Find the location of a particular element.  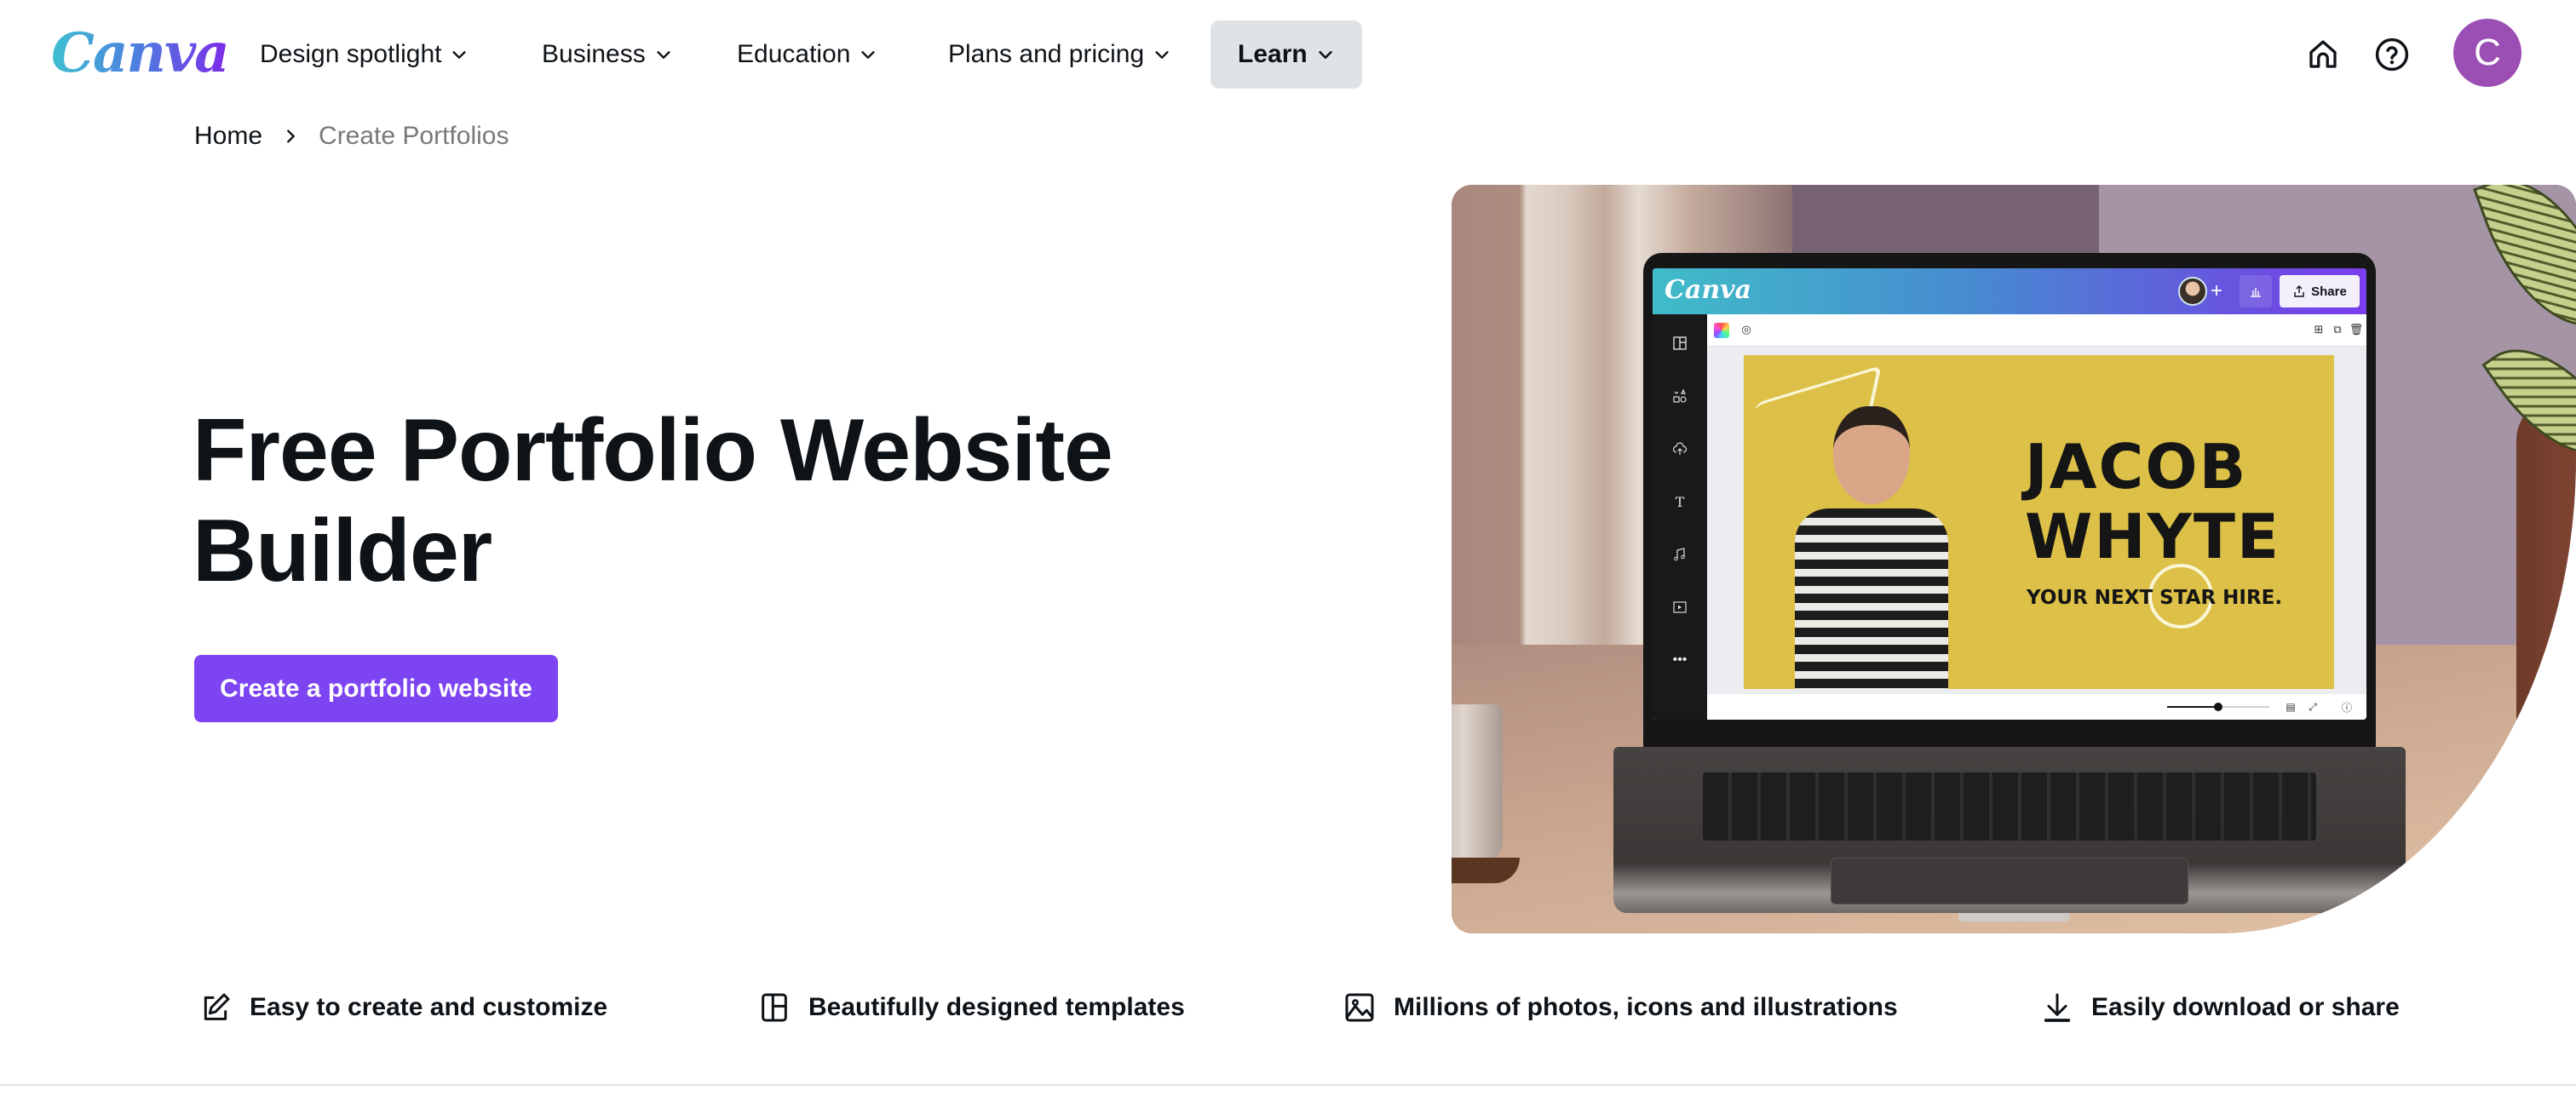

help-icon: ⓘ is located at coordinates (2347, 707).